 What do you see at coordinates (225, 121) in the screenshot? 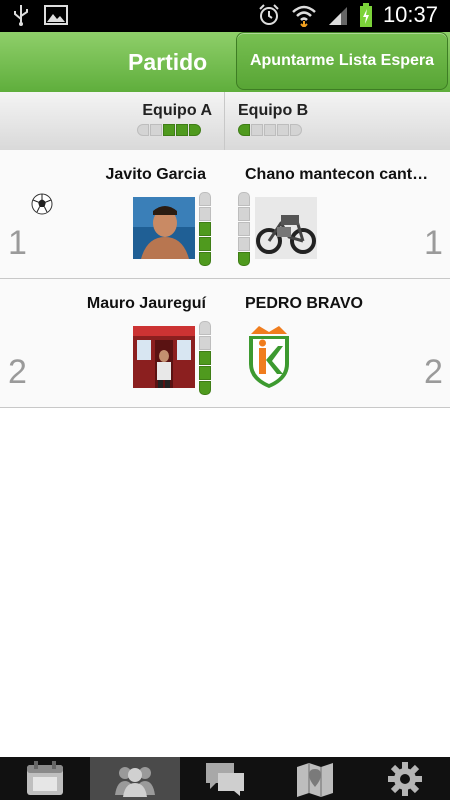
I see `teams-header: Equipo A Equipo B` at bounding box center [225, 121].